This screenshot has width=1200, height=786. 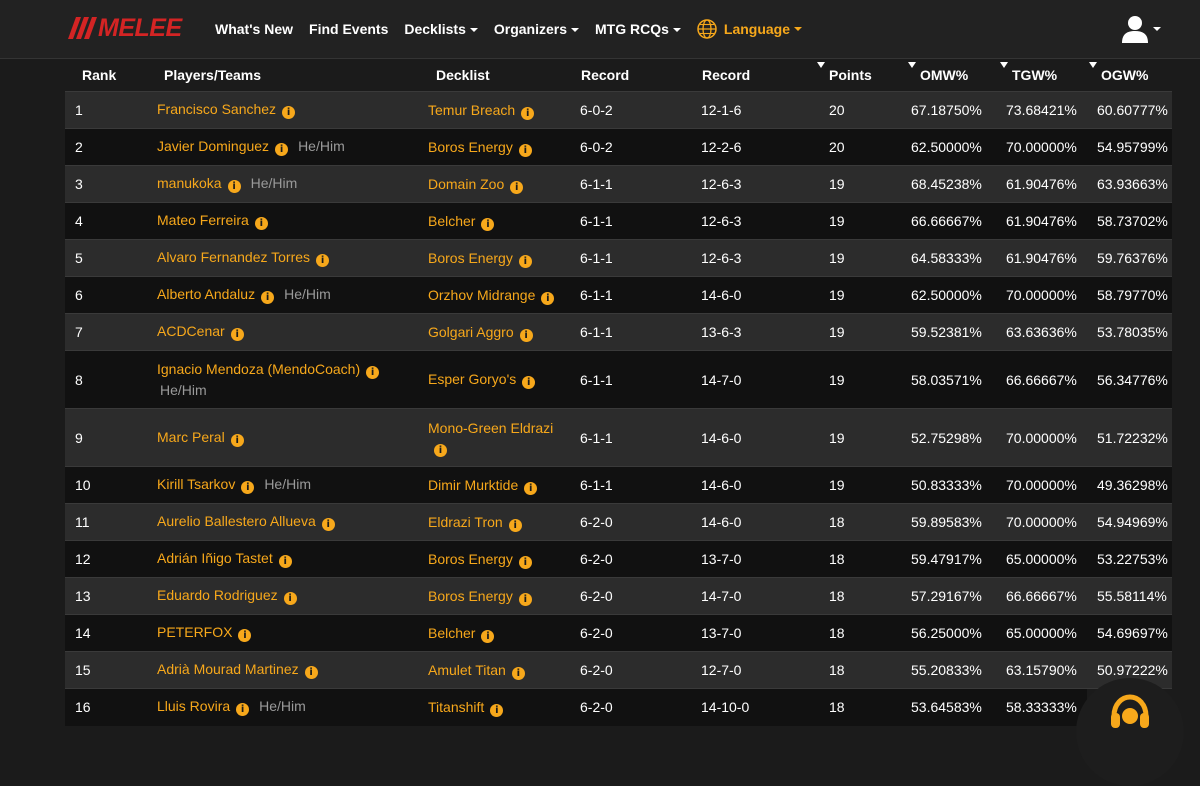 I want to click on player-name-link: Alberto Andaluz, so click(x=206, y=294).